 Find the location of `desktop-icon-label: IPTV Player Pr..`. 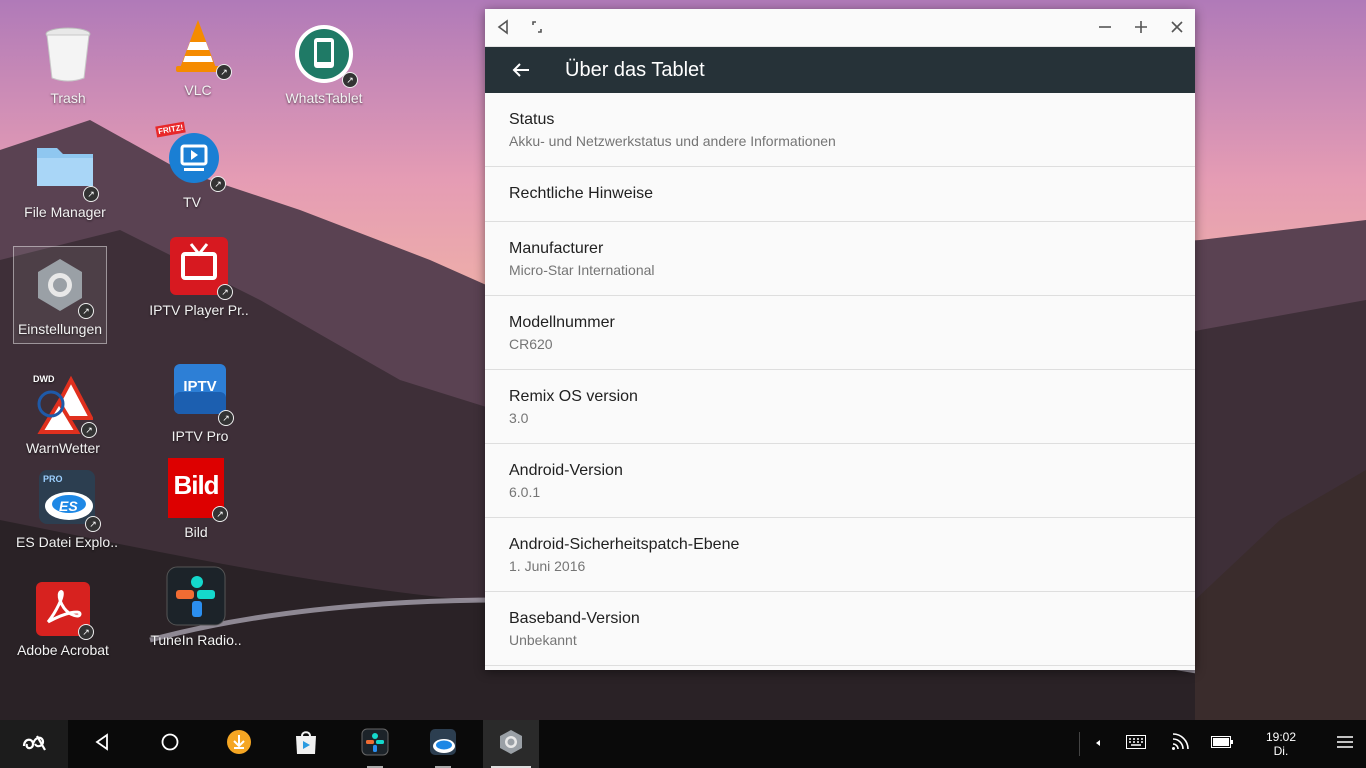

desktop-icon-label: IPTV Player Pr.. is located at coordinates (199, 310).